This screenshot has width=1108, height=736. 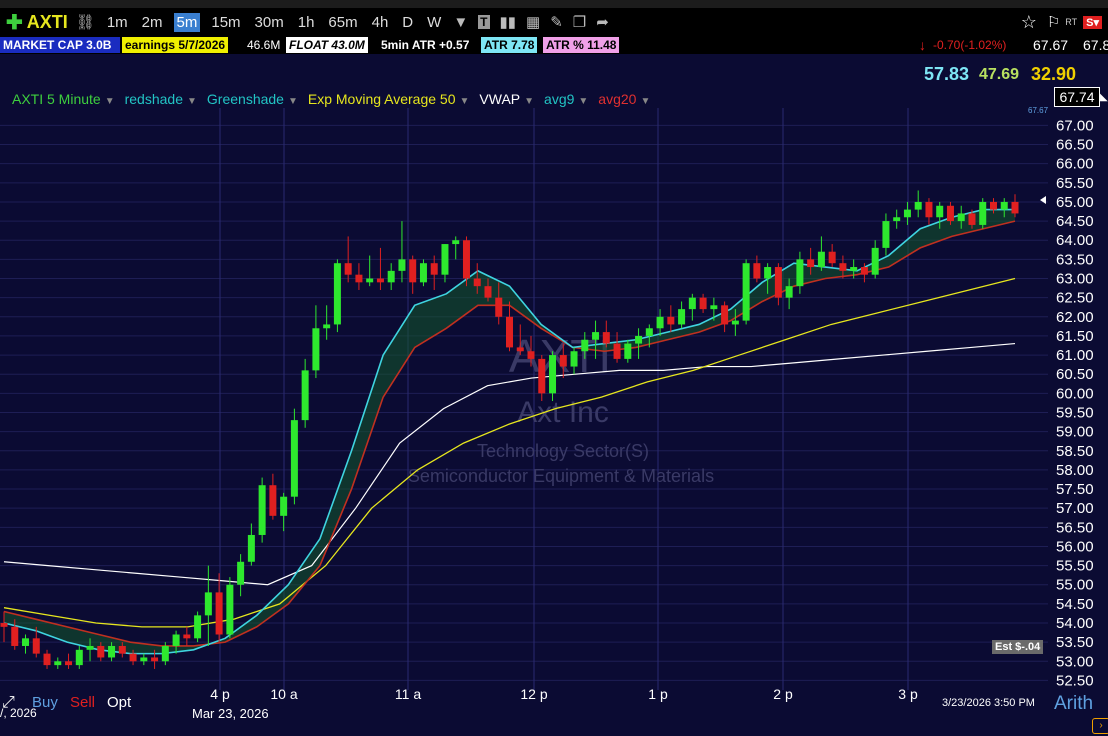 I want to click on buy-button: Buy, so click(x=45, y=702).